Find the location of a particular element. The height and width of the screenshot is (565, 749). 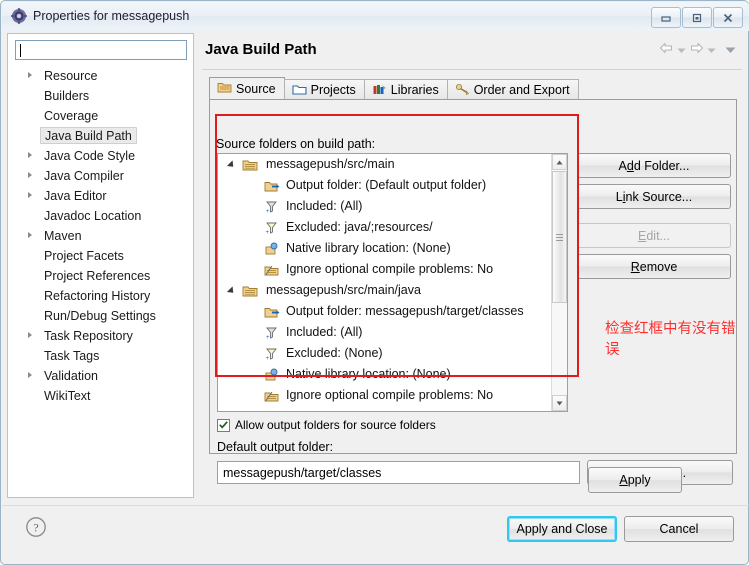

sidebar-item-label: Coverage is located at coordinates (71, 116).